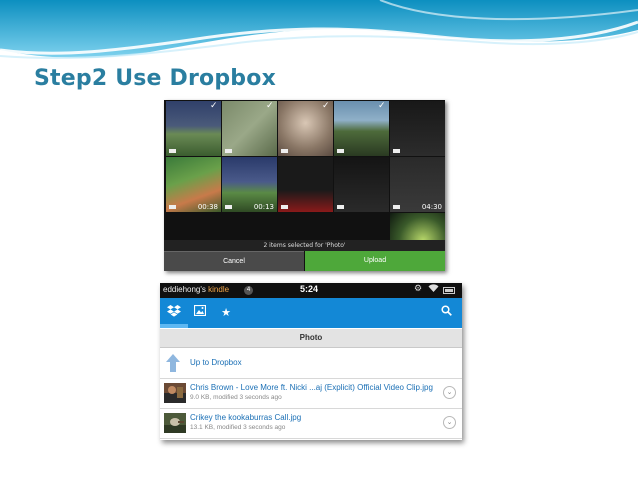 The width and height of the screenshot is (638, 479). I want to click on selection-status-bar: 2 items selected for 'Photo', so click(304, 245).